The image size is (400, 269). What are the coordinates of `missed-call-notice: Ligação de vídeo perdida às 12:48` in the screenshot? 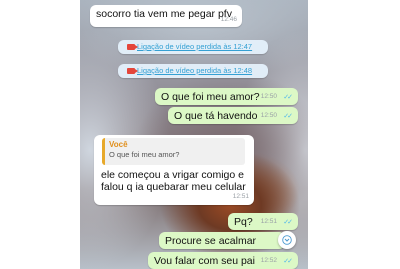 It's located at (193, 71).